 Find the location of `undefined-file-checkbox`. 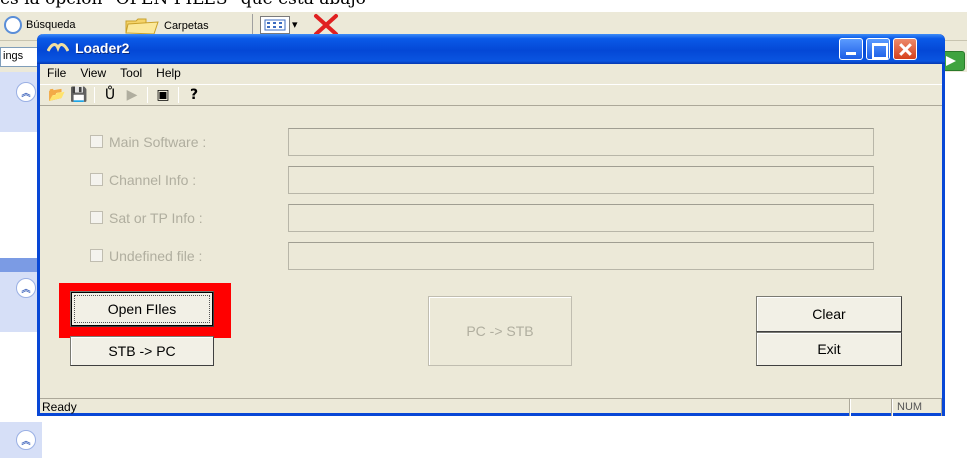

undefined-file-checkbox is located at coordinates (96, 255).